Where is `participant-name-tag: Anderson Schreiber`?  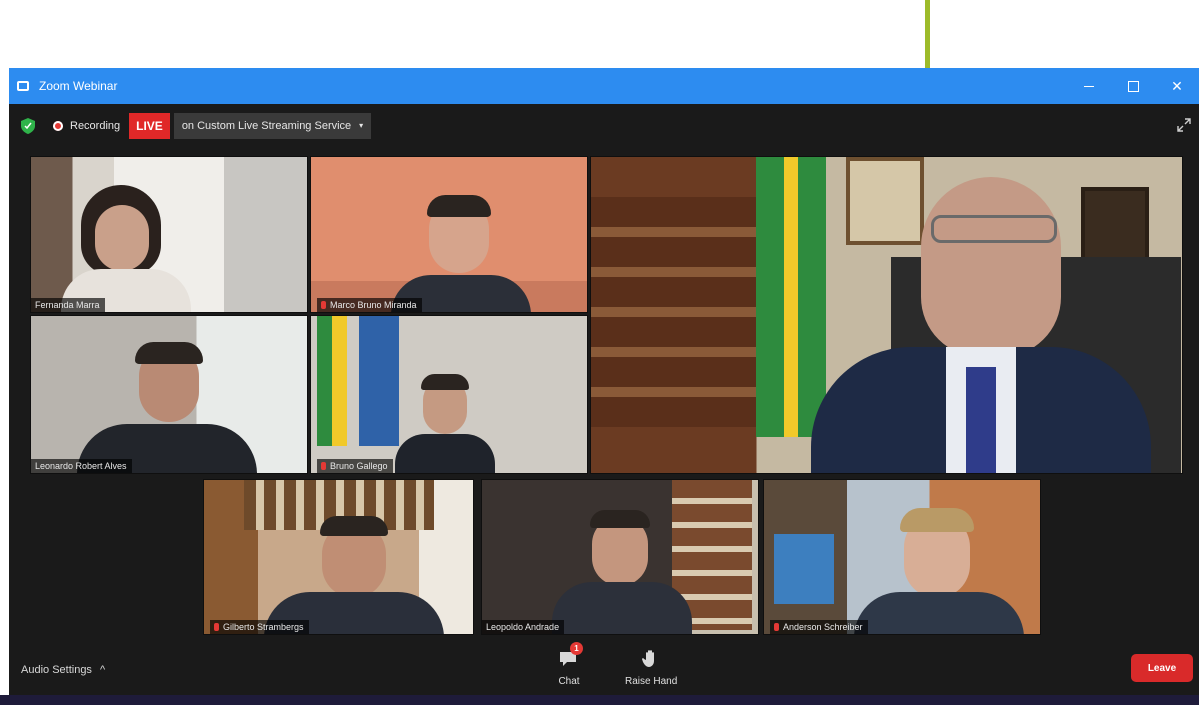
participant-name-tag: Anderson Schreiber is located at coordinates (819, 627).